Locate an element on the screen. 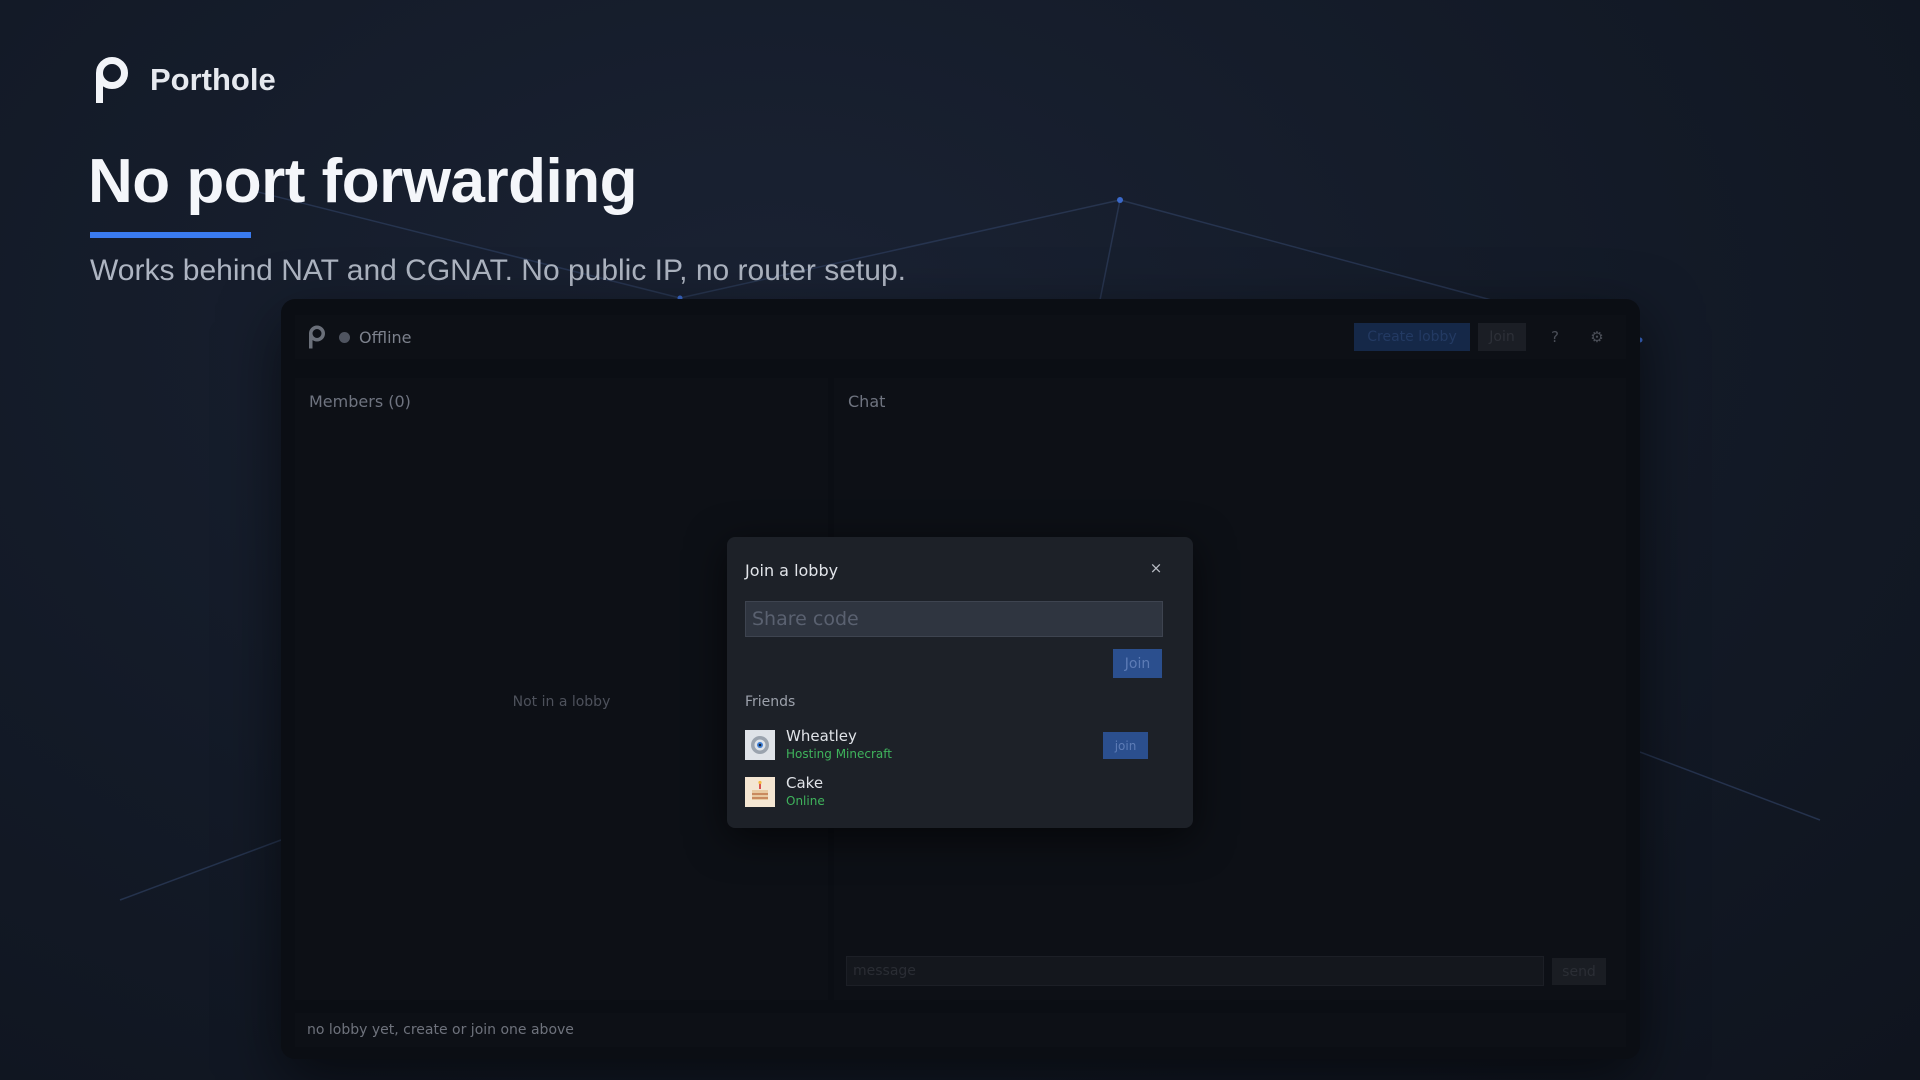  friend-name: Wheatley is located at coordinates (821, 736).